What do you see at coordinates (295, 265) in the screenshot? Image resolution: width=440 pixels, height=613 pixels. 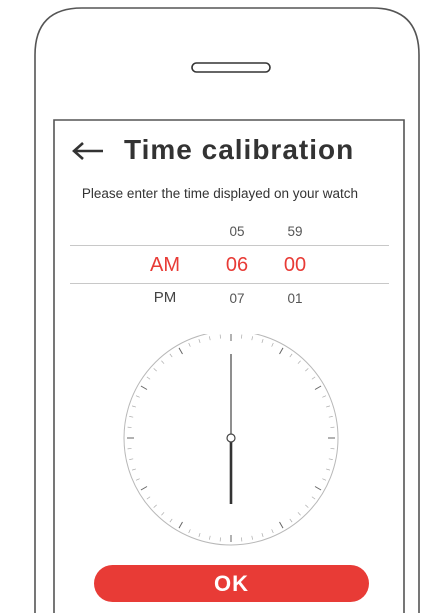 I see `minute-selected: 00` at bounding box center [295, 265].